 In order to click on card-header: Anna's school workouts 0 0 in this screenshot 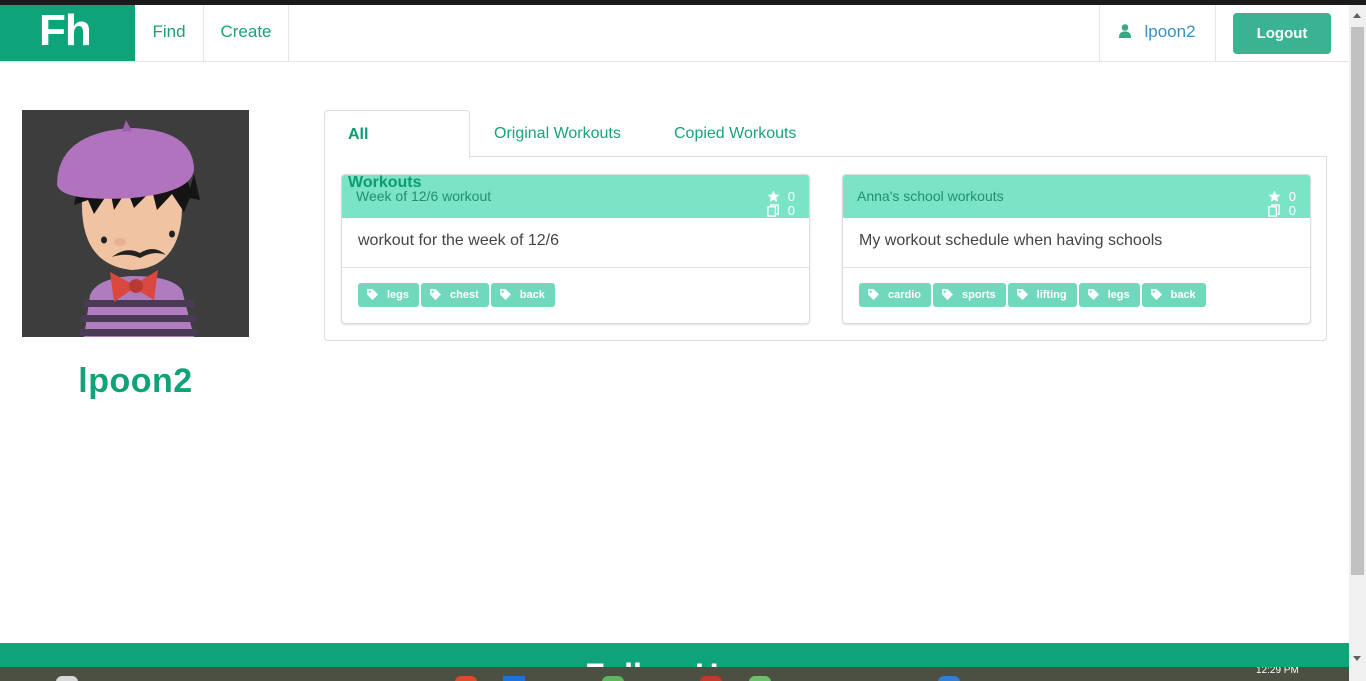, I will do `click(1076, 196)`.